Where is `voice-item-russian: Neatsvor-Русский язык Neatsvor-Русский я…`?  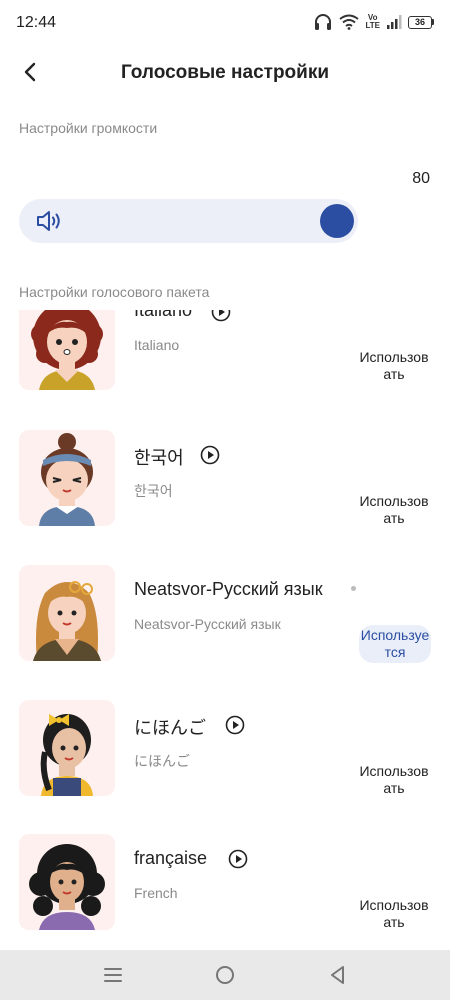 voice-item-russian: Neatsvor-Русский язык Neatsvor-Русский я… is located at coordinates (225, 625).